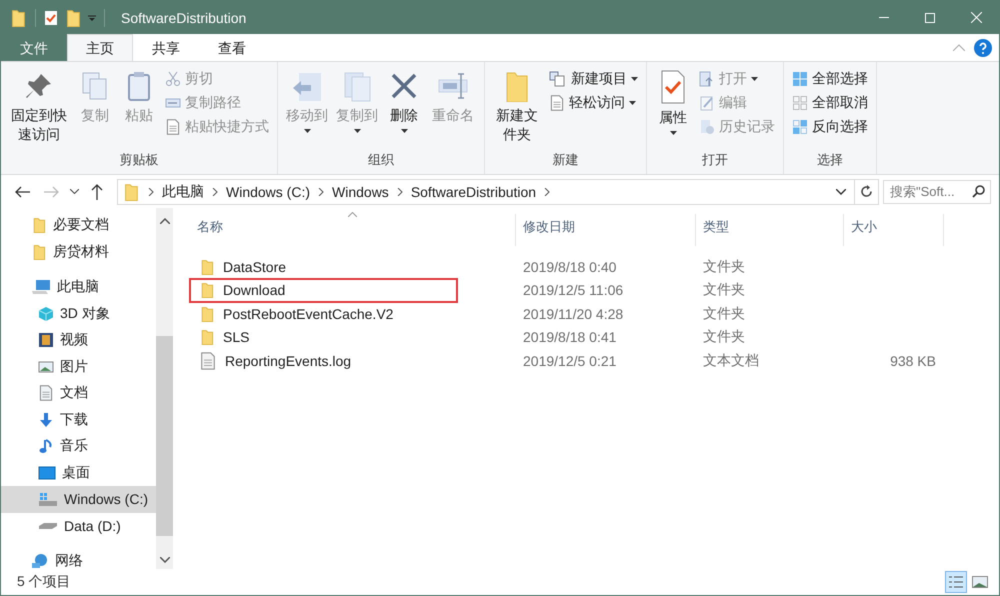  I want to click on table-cell-text: 2019/11/20 4:28, so click(573, 314).